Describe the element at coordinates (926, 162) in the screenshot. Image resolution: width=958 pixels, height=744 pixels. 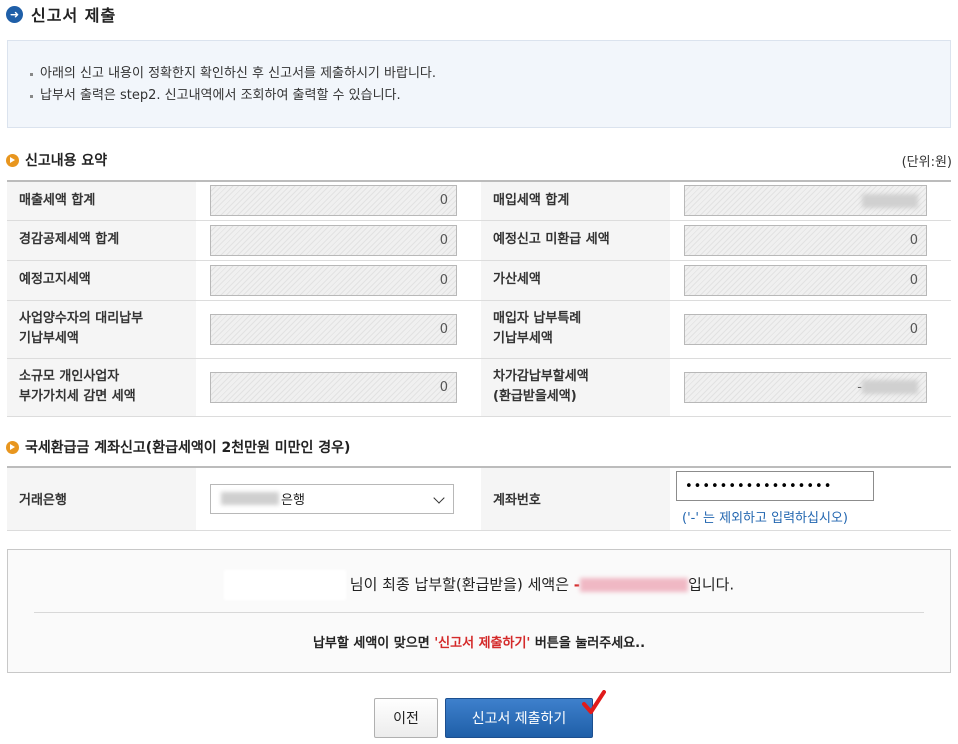
I see `unit-label: (단위:원)` at that location.